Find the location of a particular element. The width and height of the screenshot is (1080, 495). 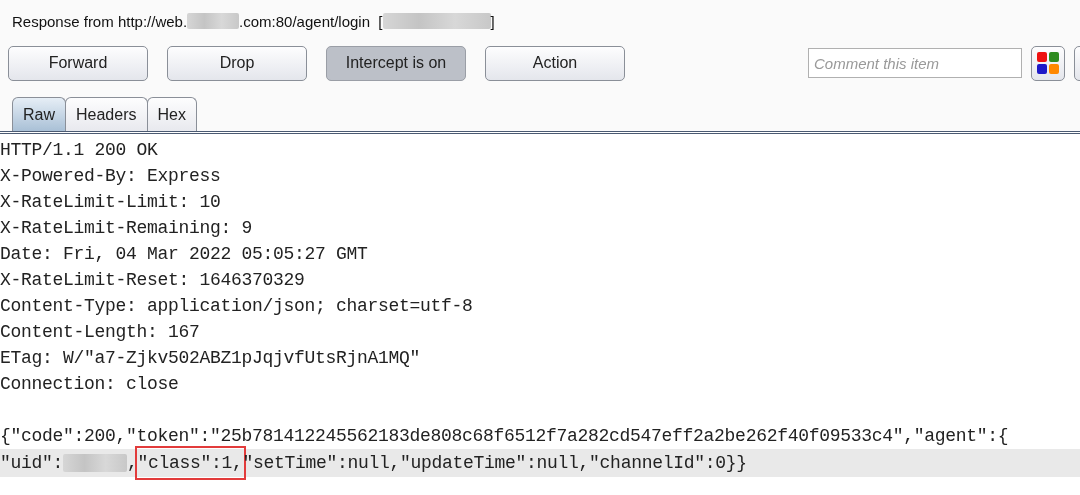

code-line: ETag: W/"a7-Zjkv502ABZ1pJqjvfUtsRjnA1MQ" is located at coordinates (211, 358).